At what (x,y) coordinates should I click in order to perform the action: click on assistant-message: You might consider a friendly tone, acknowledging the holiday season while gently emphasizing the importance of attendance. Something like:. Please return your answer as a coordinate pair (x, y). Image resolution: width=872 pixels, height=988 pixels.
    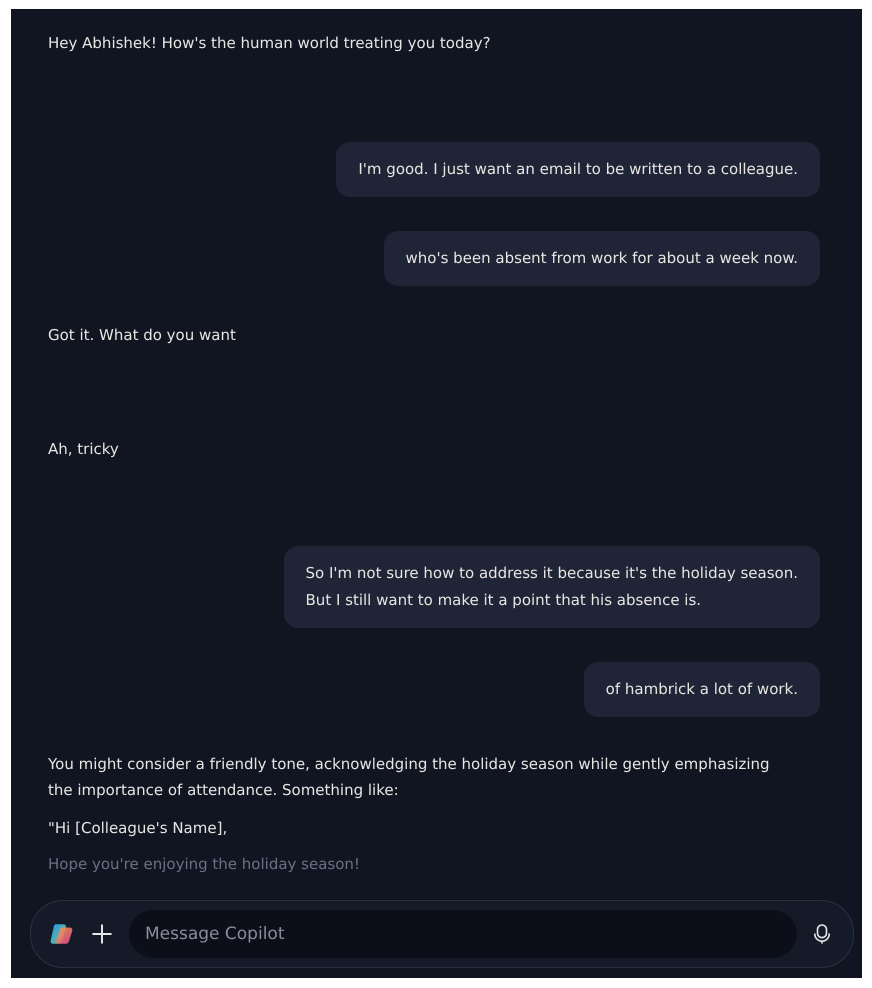
    Looking at the image, I should click on (409, 777).